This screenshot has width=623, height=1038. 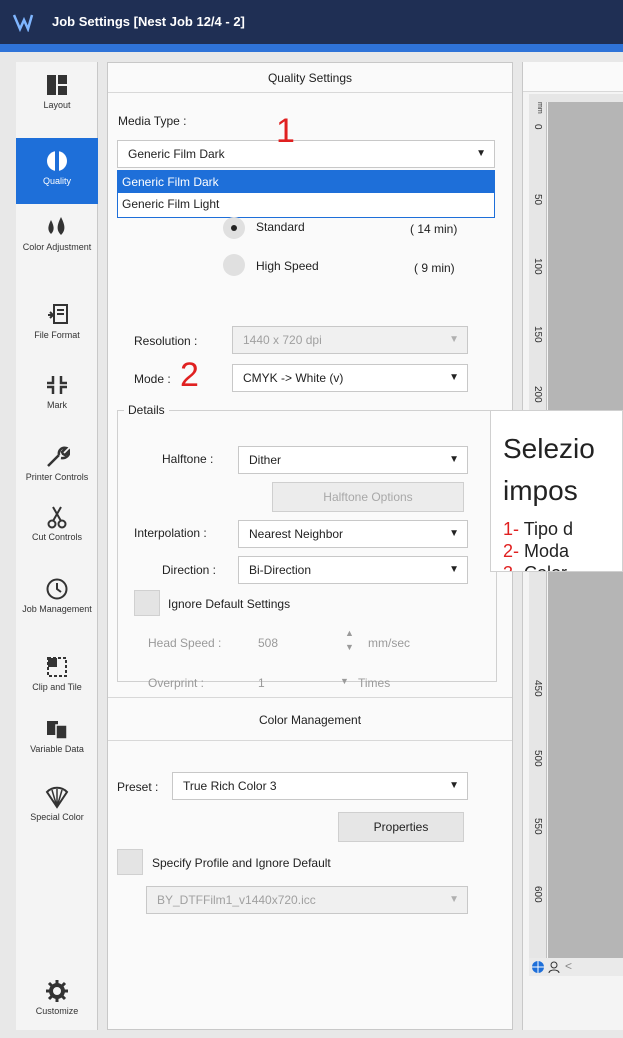 What do you see at coordinates (57, 405) in the screenshot?
I see `sidebar-item-label: Mark` at bounding box center [57, 405].